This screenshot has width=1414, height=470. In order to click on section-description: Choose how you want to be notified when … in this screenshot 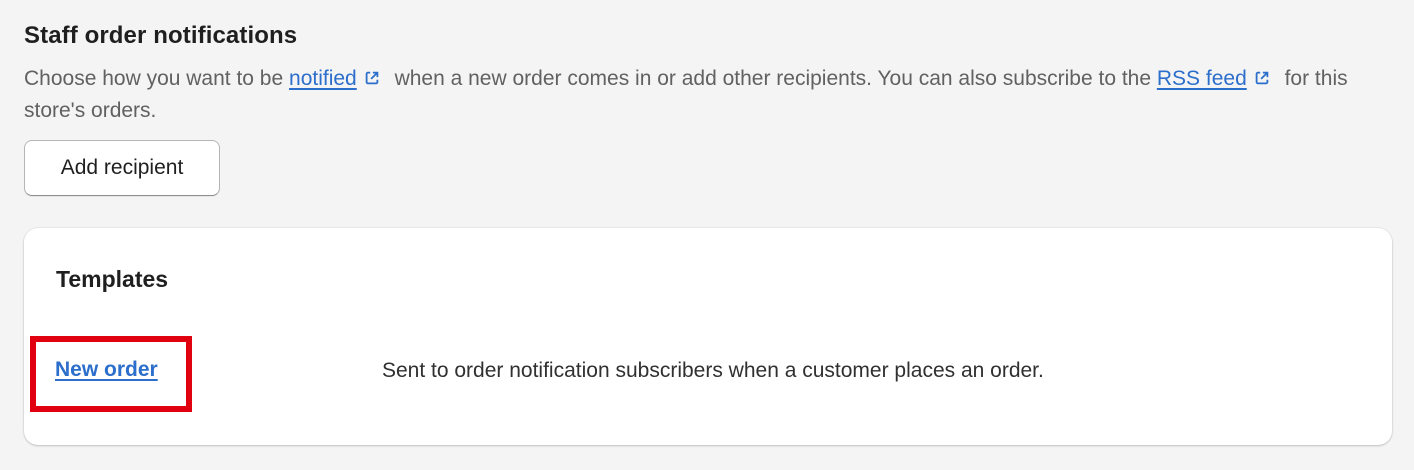, I will do `click(689, 95)`.